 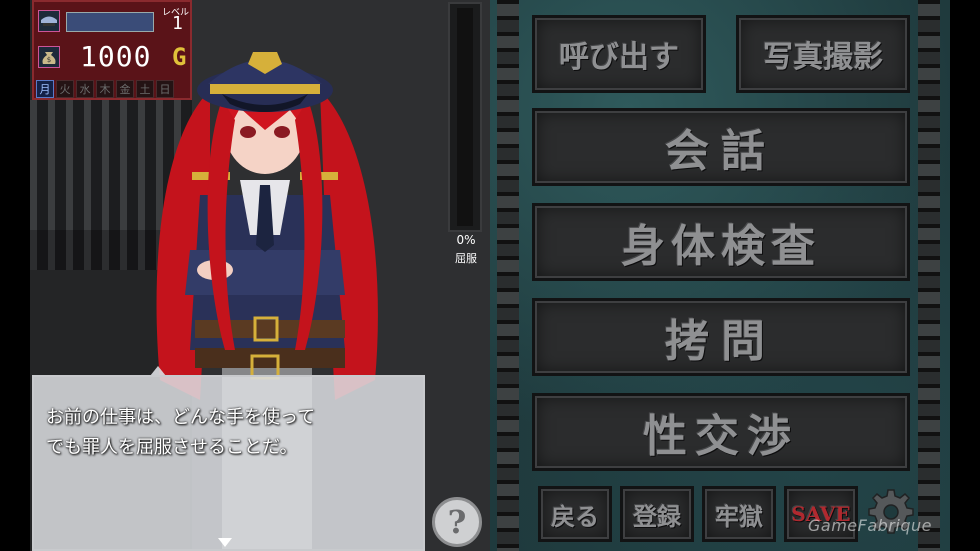 I want to click on weekday-sun: 日, so click(x=165, y=89).